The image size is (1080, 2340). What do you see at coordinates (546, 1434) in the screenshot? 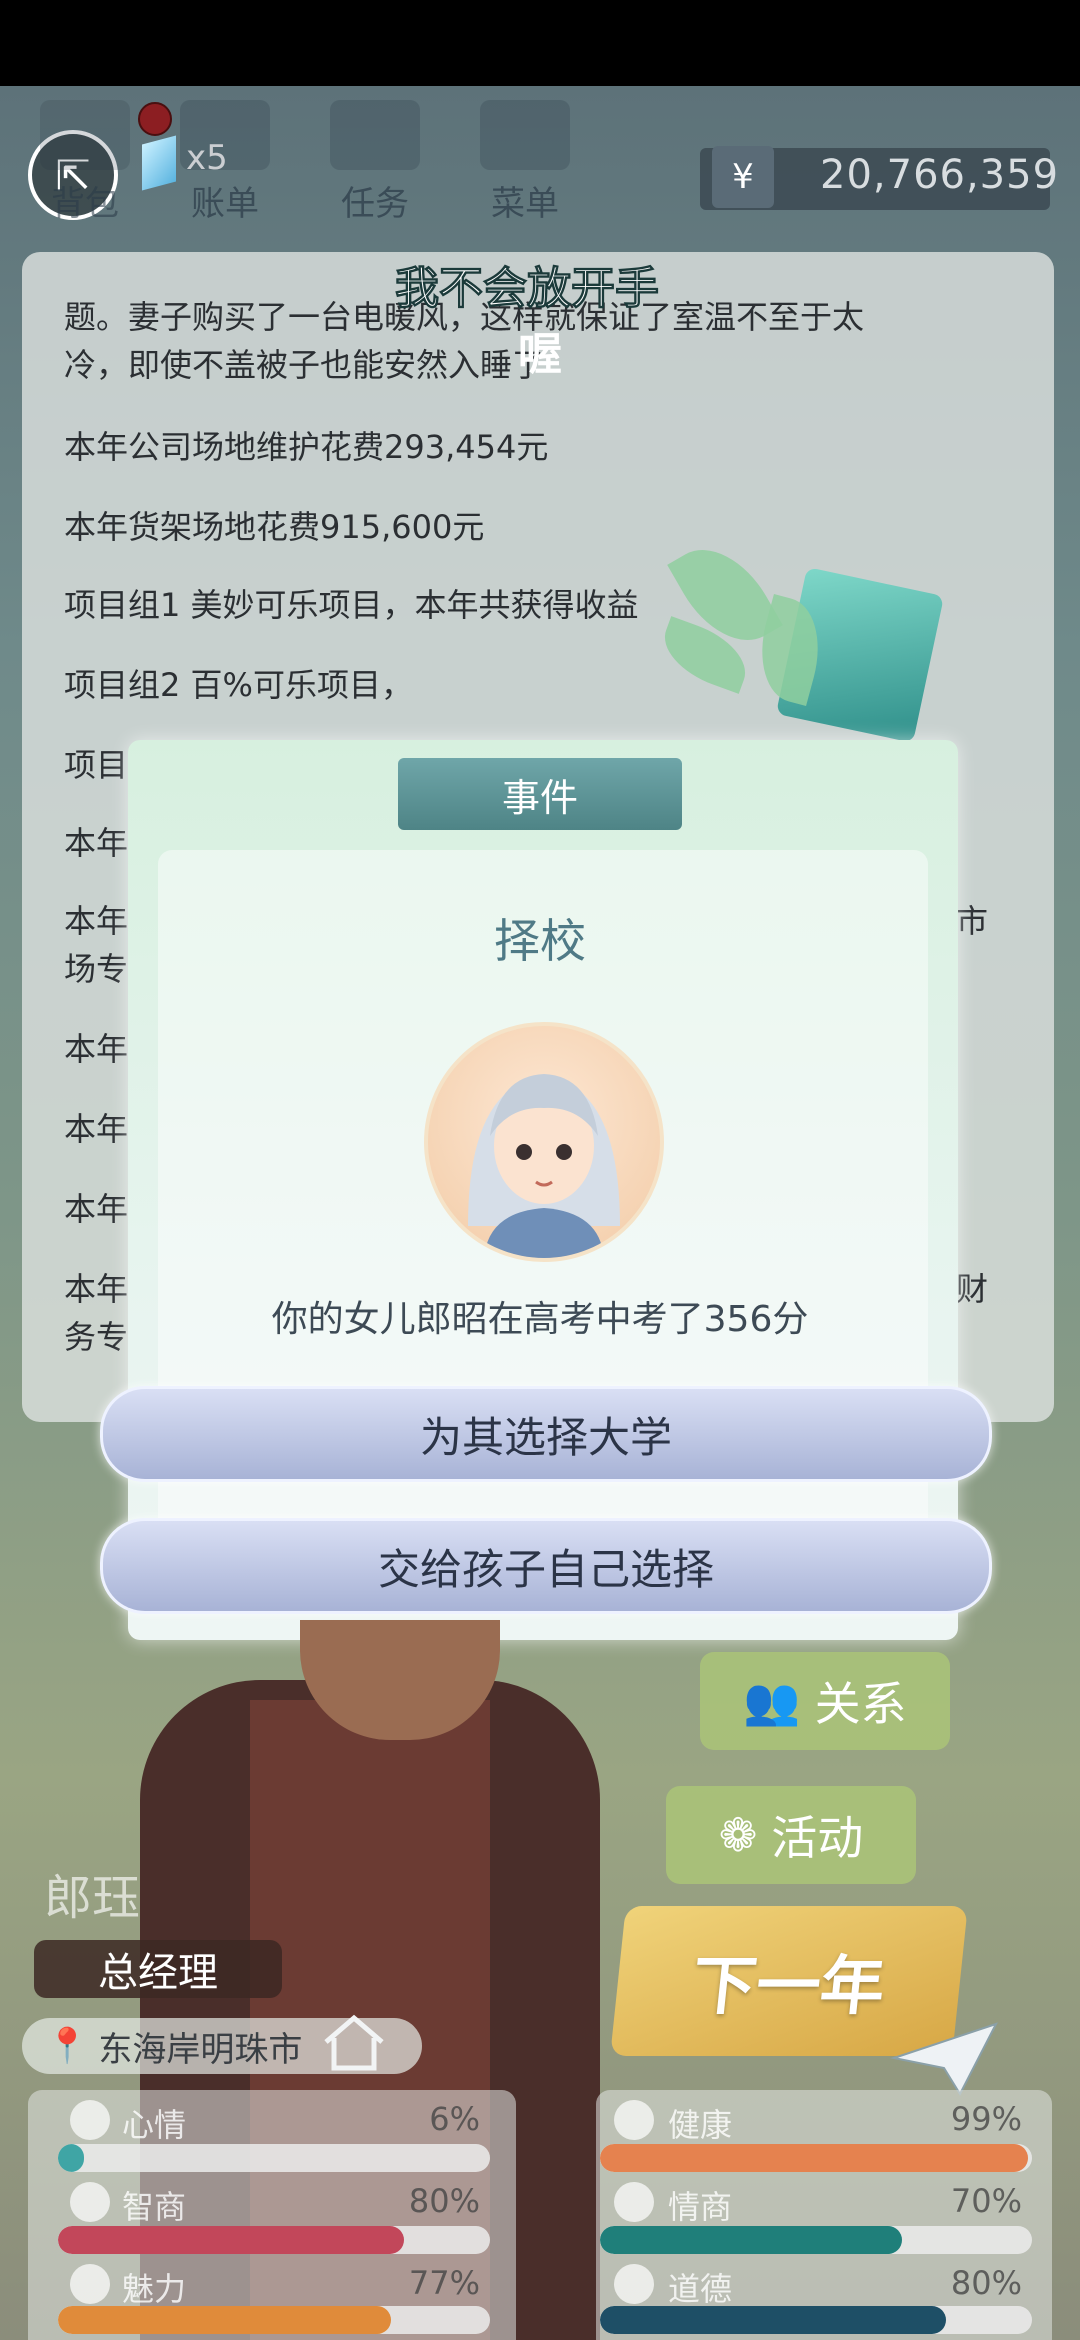
I see `choose-university-button: 为其选择大学` at bounding box center [546, 1434].